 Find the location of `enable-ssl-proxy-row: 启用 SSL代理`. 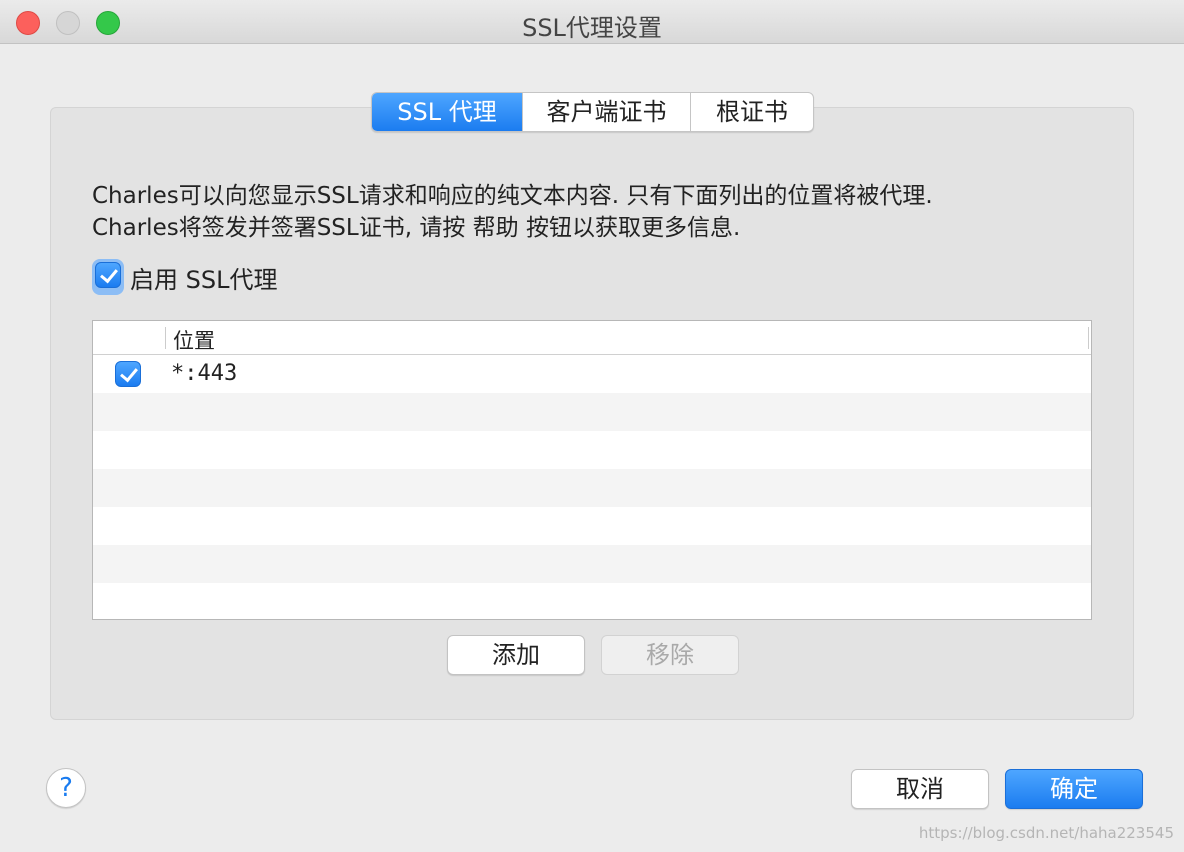

enable-ssl-proxy-row: 启用 SSL代理 is located at coordinates (184, 277).